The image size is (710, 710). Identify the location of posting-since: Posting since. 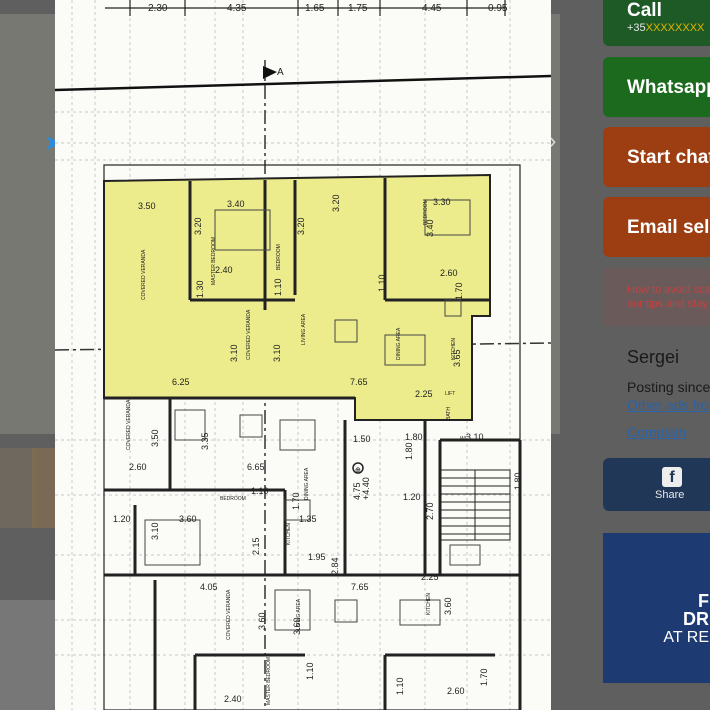
(668, 387).